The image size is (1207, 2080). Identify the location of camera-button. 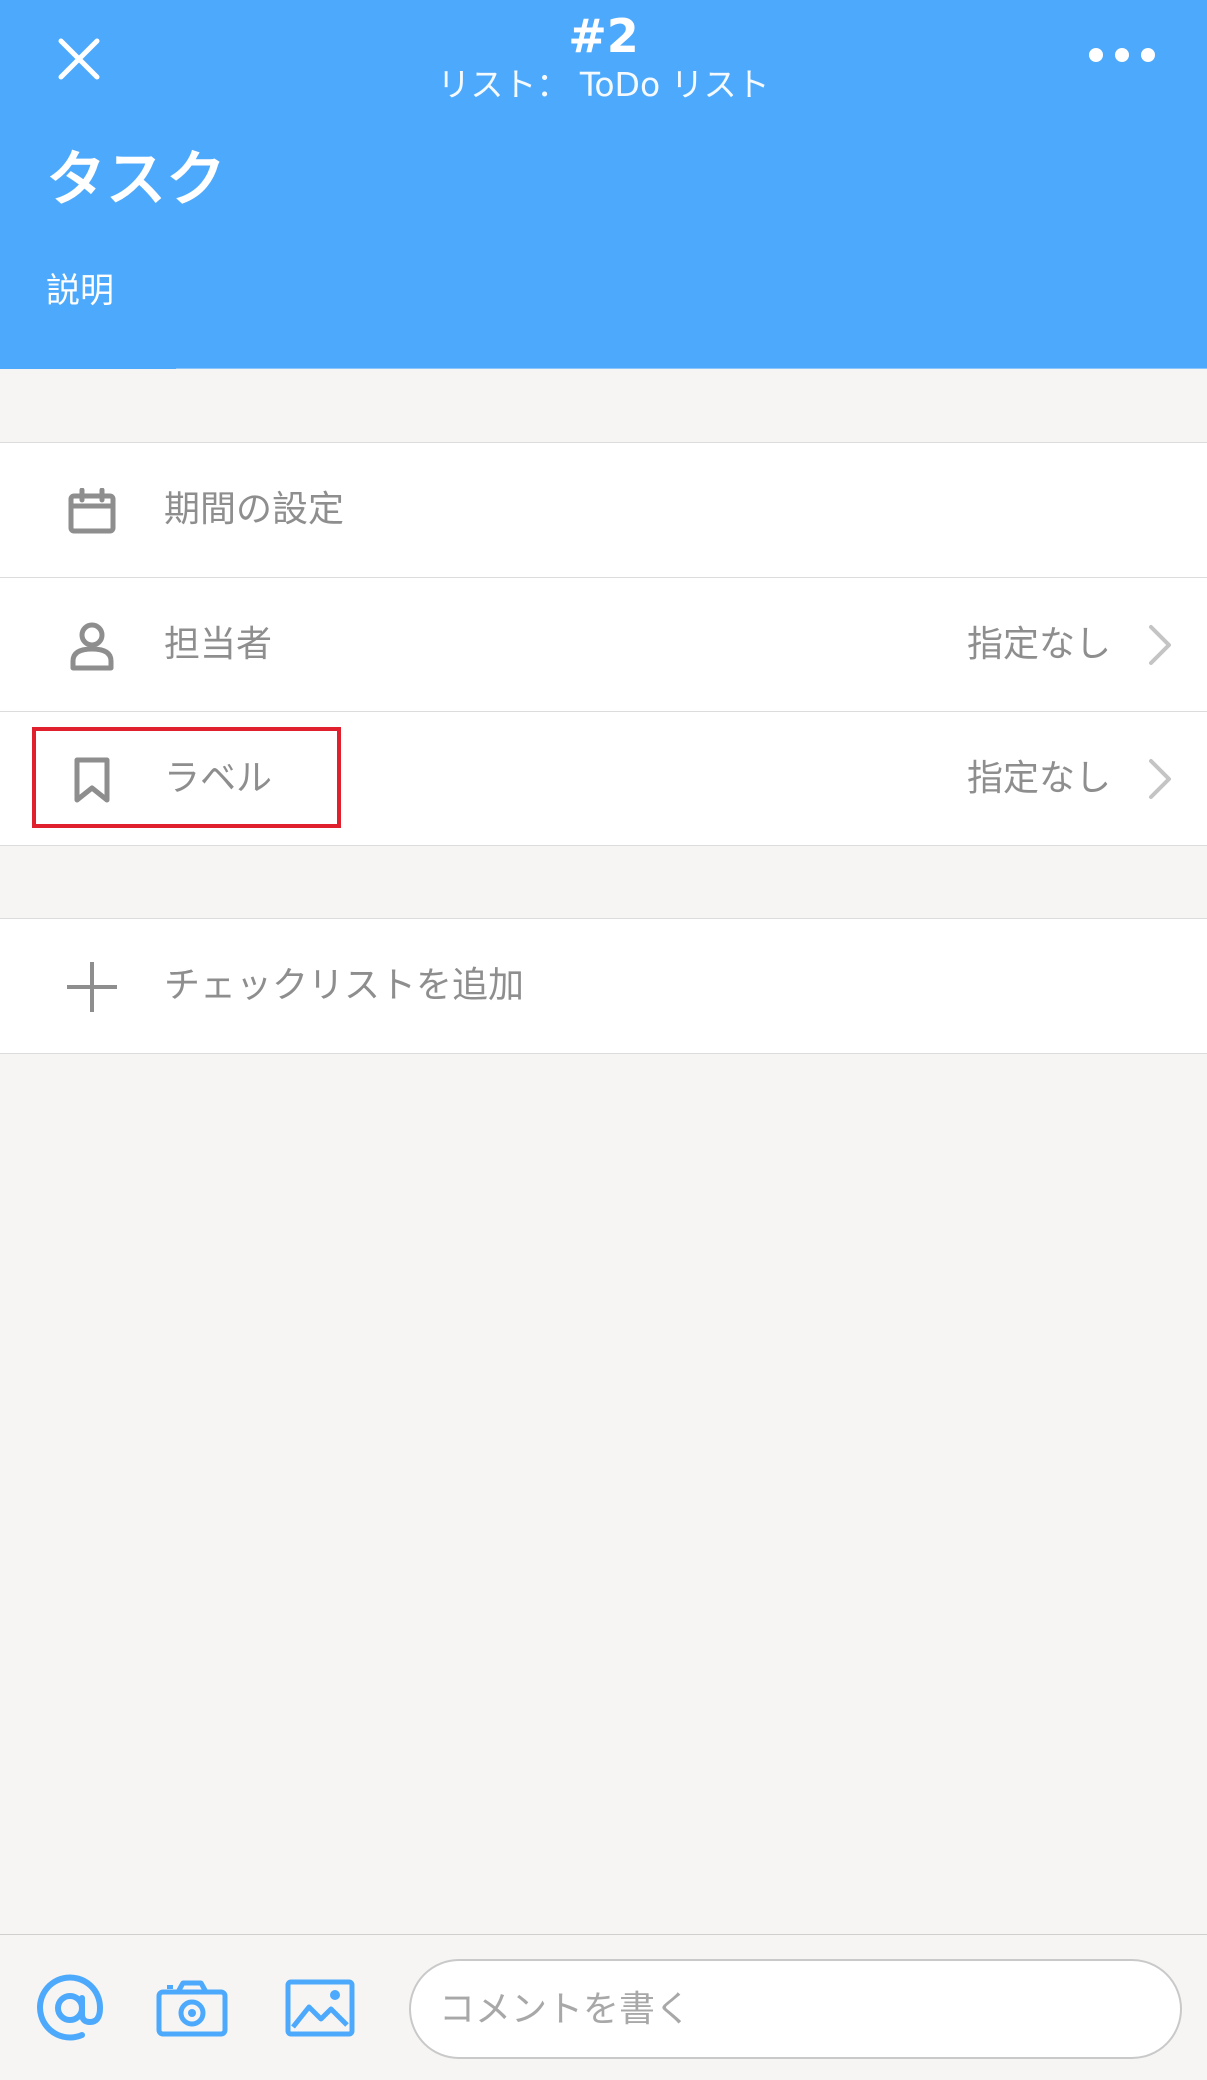
(192, 2008).